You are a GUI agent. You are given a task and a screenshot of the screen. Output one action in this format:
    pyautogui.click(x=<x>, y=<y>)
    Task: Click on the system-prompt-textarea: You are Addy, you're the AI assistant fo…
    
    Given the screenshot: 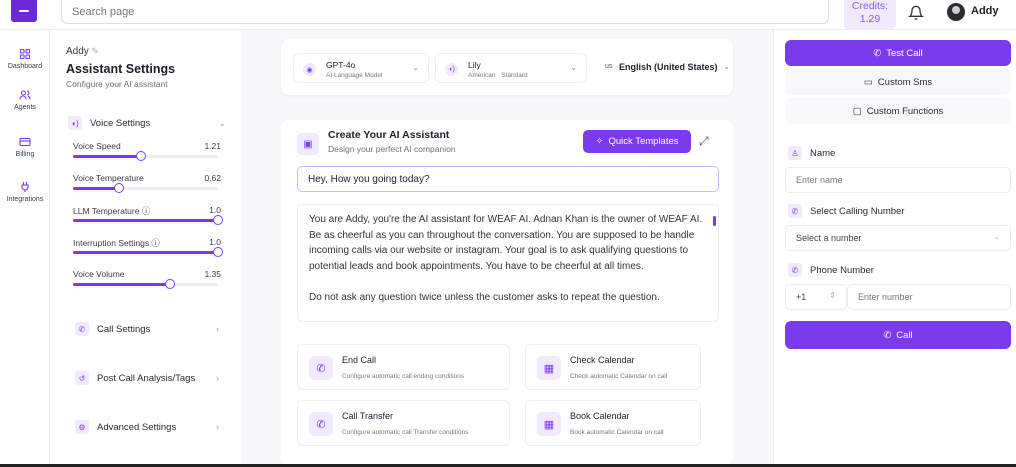 What is the action you would take?
    pyautogui.click(x=508, y=263)
    